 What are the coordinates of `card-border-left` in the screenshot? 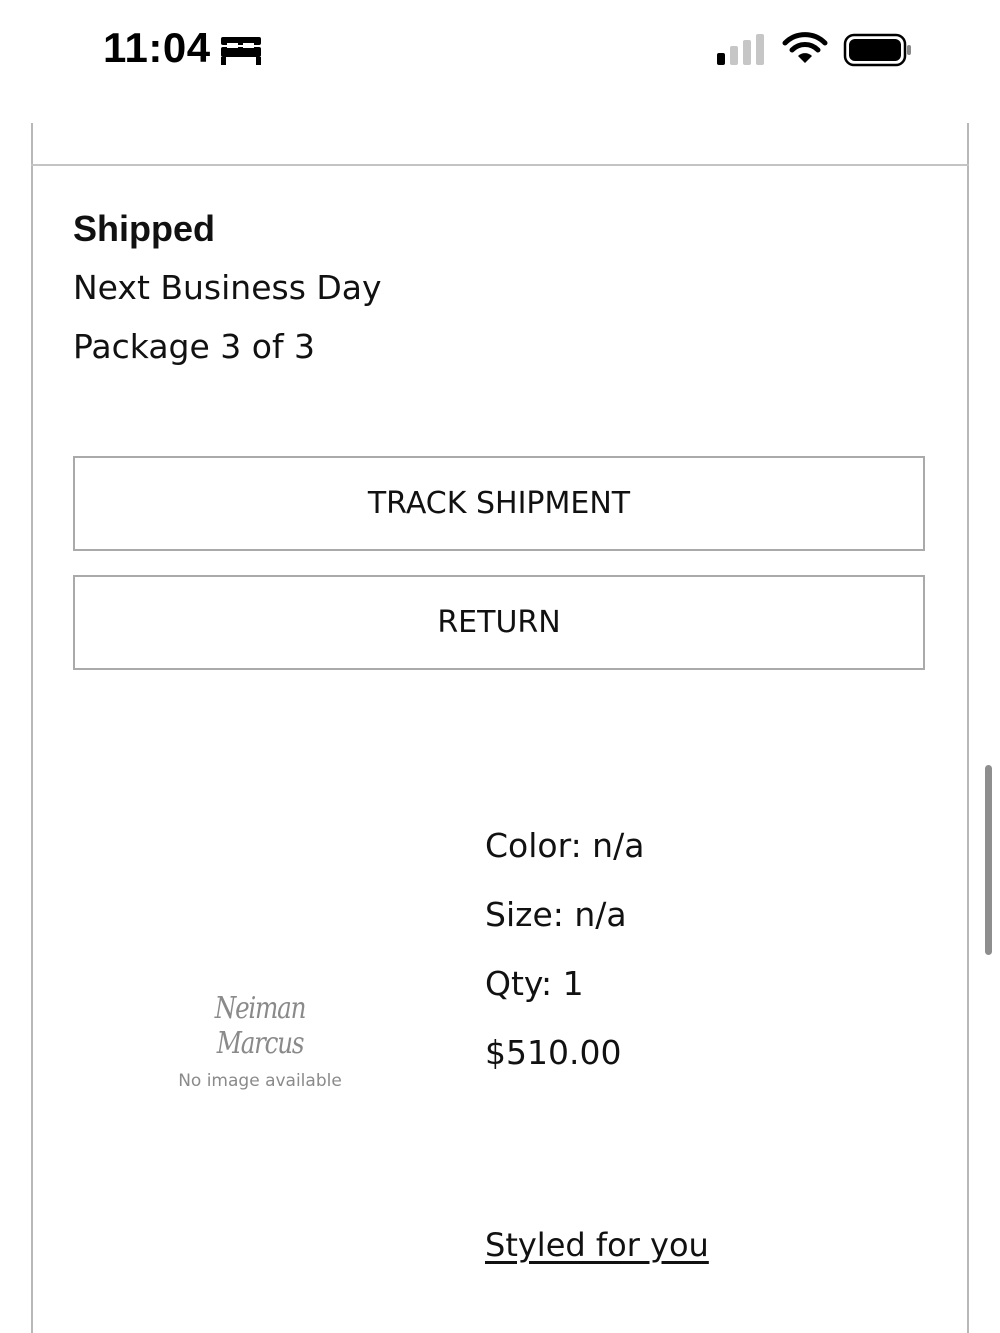 It's located at (32, 728).